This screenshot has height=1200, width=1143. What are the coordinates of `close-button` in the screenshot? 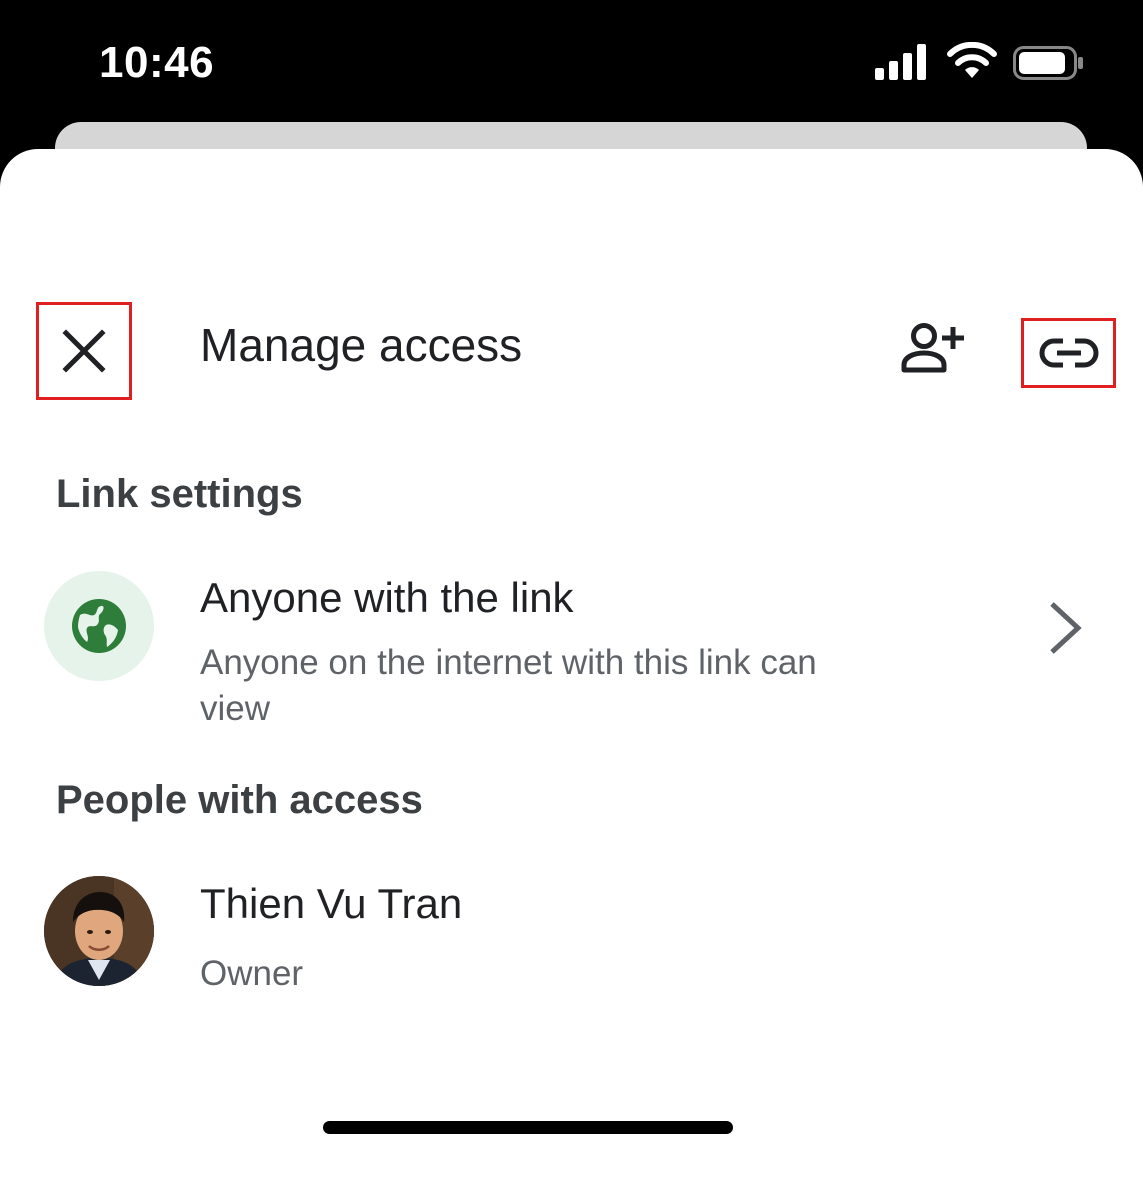 It's located at (84, 351).